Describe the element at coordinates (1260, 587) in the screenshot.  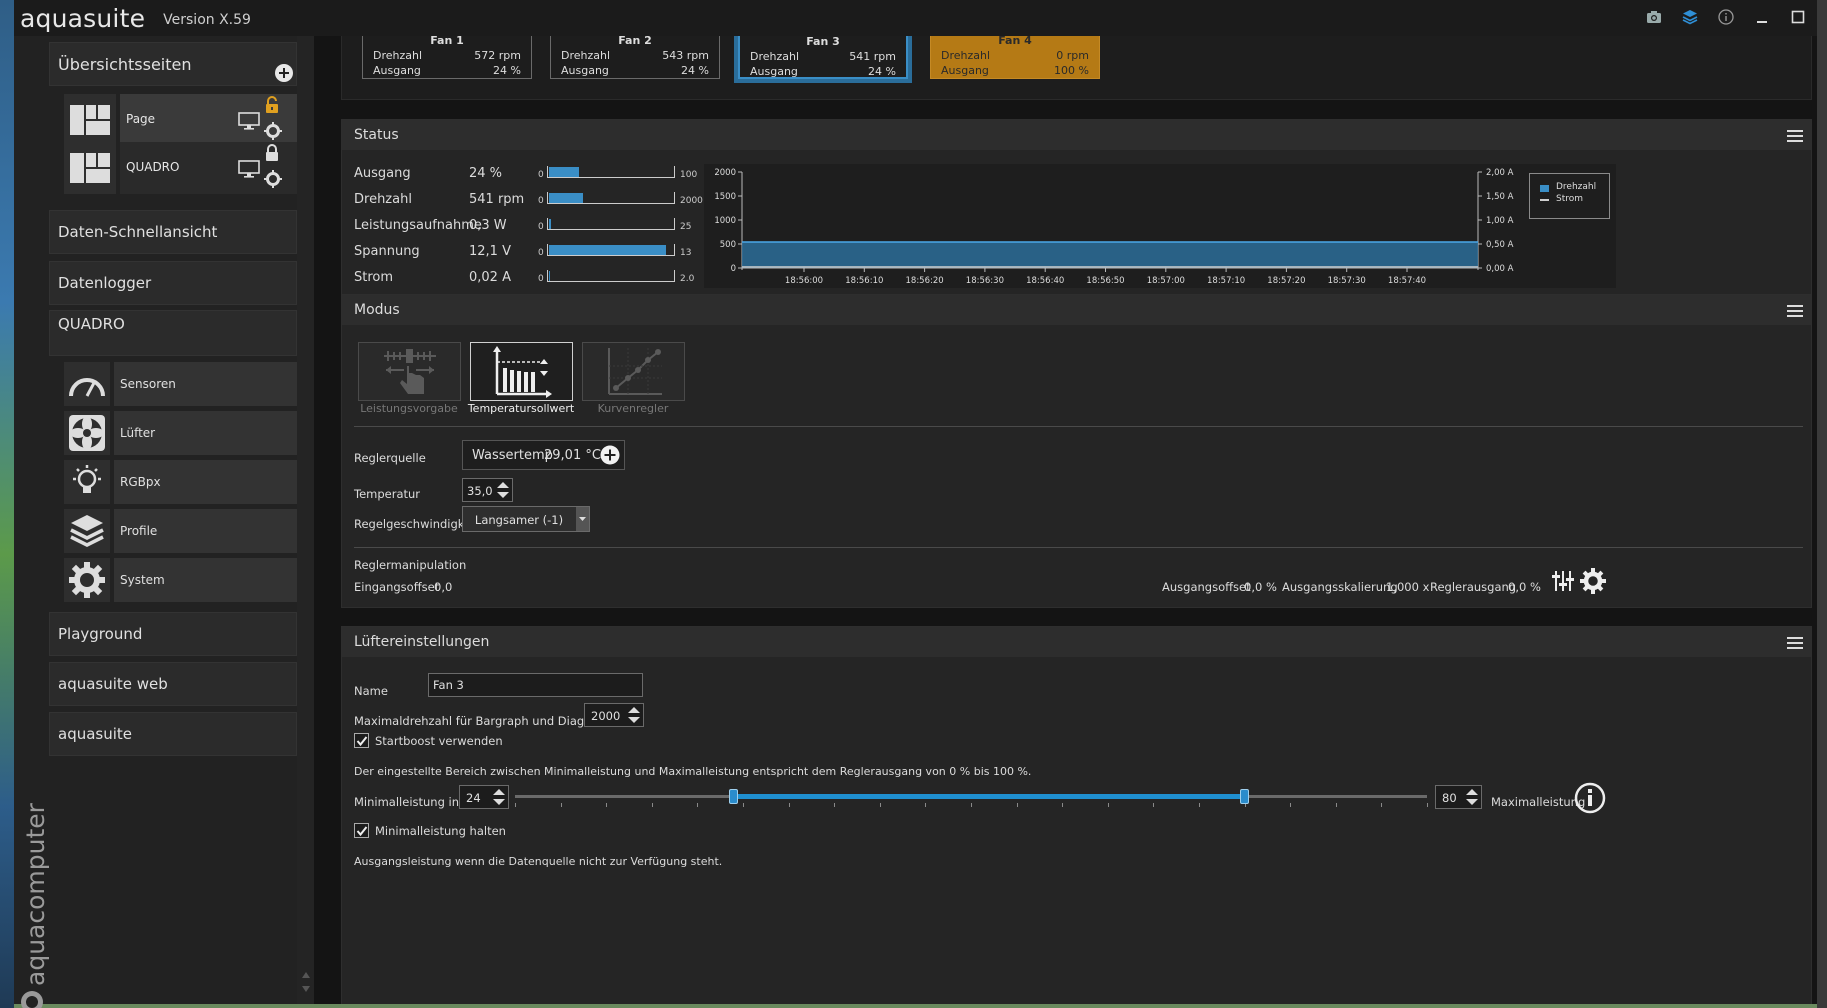
I see `output-offset-value: 0,0 %` at that location.